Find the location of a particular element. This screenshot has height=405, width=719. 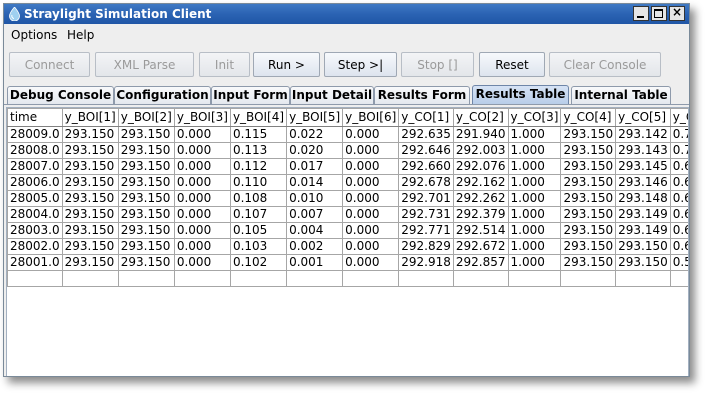

table-cell: 292.701 is located at coordinates (426, 198).